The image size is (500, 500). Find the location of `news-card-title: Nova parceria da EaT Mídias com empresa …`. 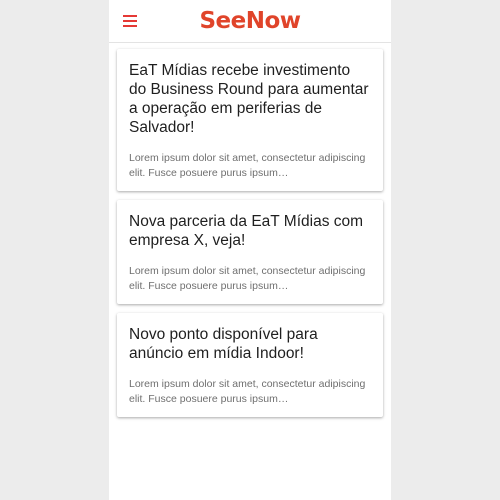

news-card-title: Nova parceria da EaT Mídias com empresa … is located at coordinates (246, 231).